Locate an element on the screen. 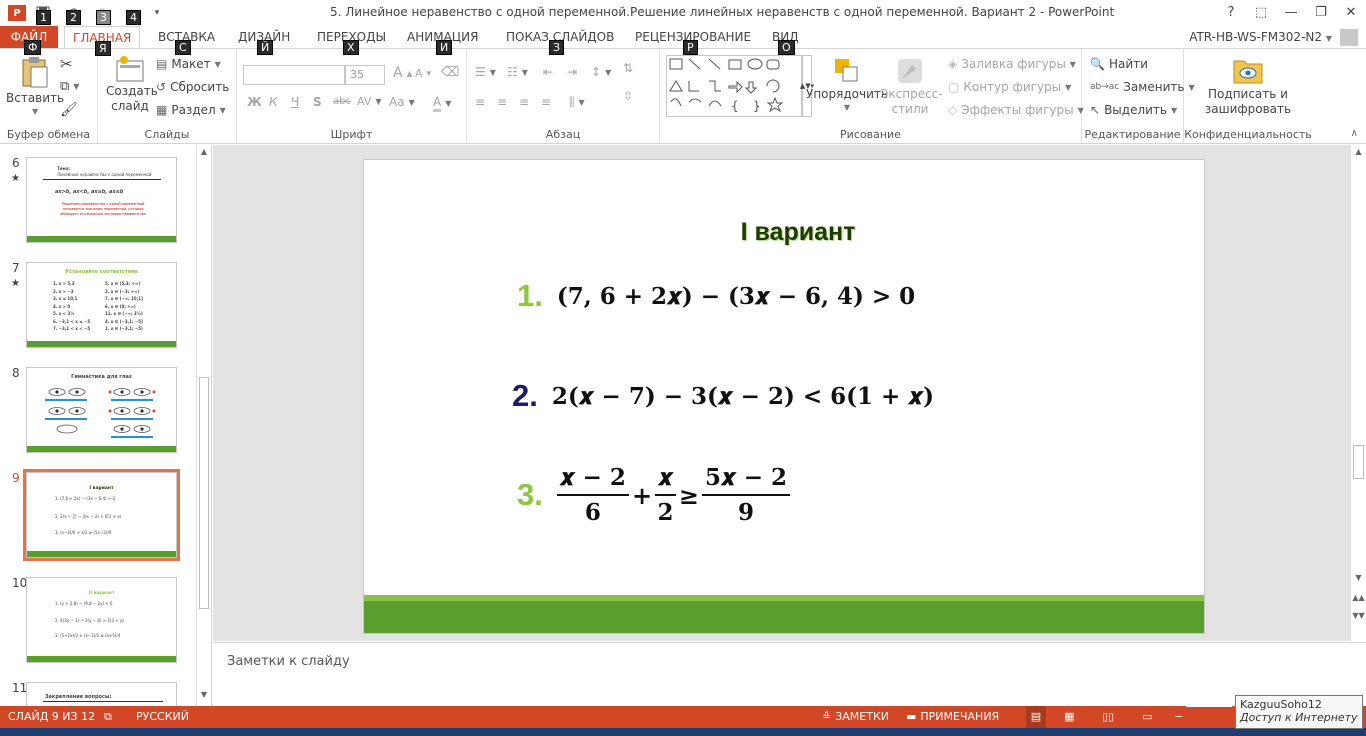 Image resolution: width=1366 pixels, height=736 pixels. avatar is located at coordinates (1349, 37).